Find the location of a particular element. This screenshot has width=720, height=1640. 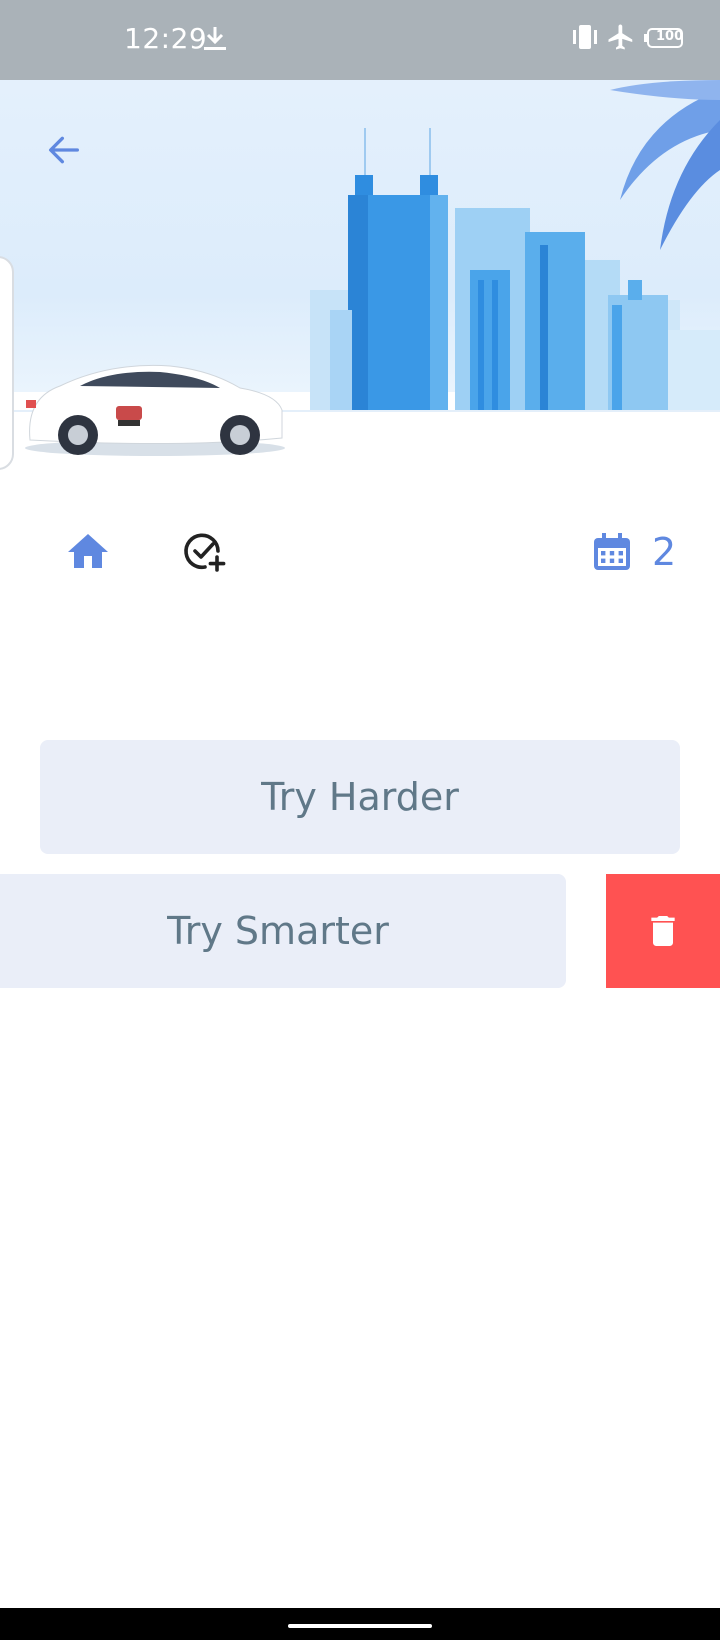

system-nav-bar is located at coordinates (360, 1624).